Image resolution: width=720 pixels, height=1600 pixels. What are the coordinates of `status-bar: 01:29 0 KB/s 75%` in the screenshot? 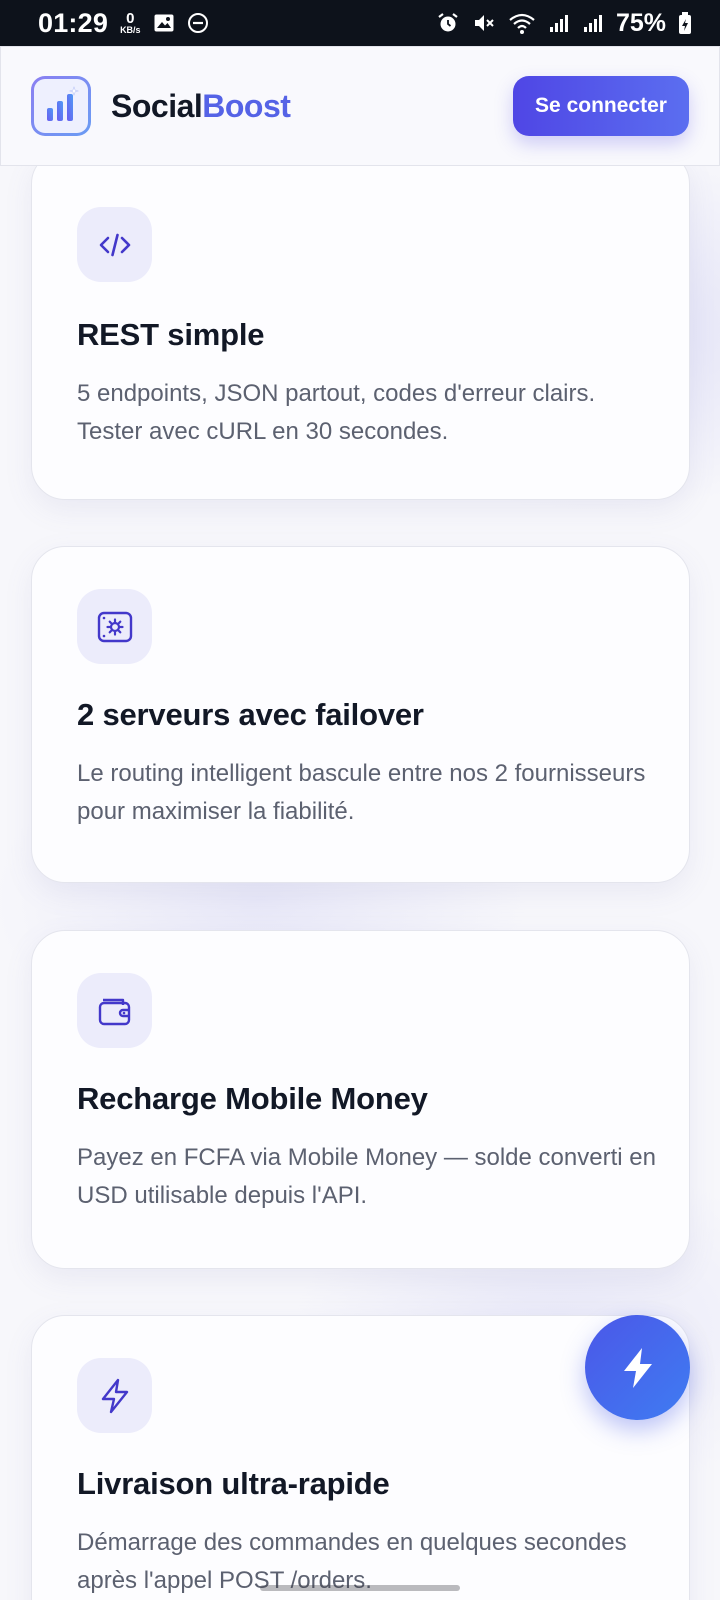 It's located at (360, 23).